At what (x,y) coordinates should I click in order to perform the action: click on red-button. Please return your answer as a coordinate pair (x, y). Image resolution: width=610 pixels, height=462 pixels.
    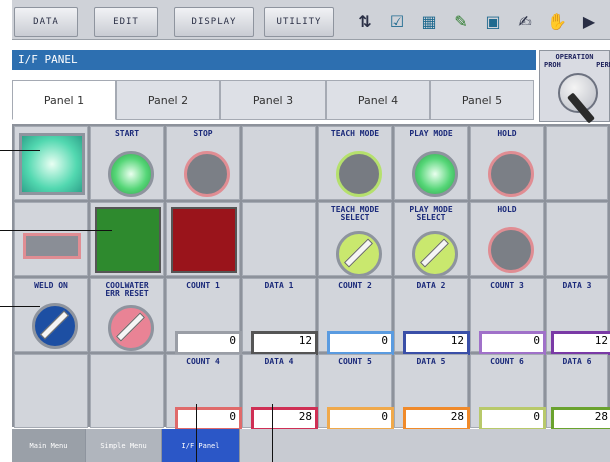
    Looking at the image, I should click on (203, 239).